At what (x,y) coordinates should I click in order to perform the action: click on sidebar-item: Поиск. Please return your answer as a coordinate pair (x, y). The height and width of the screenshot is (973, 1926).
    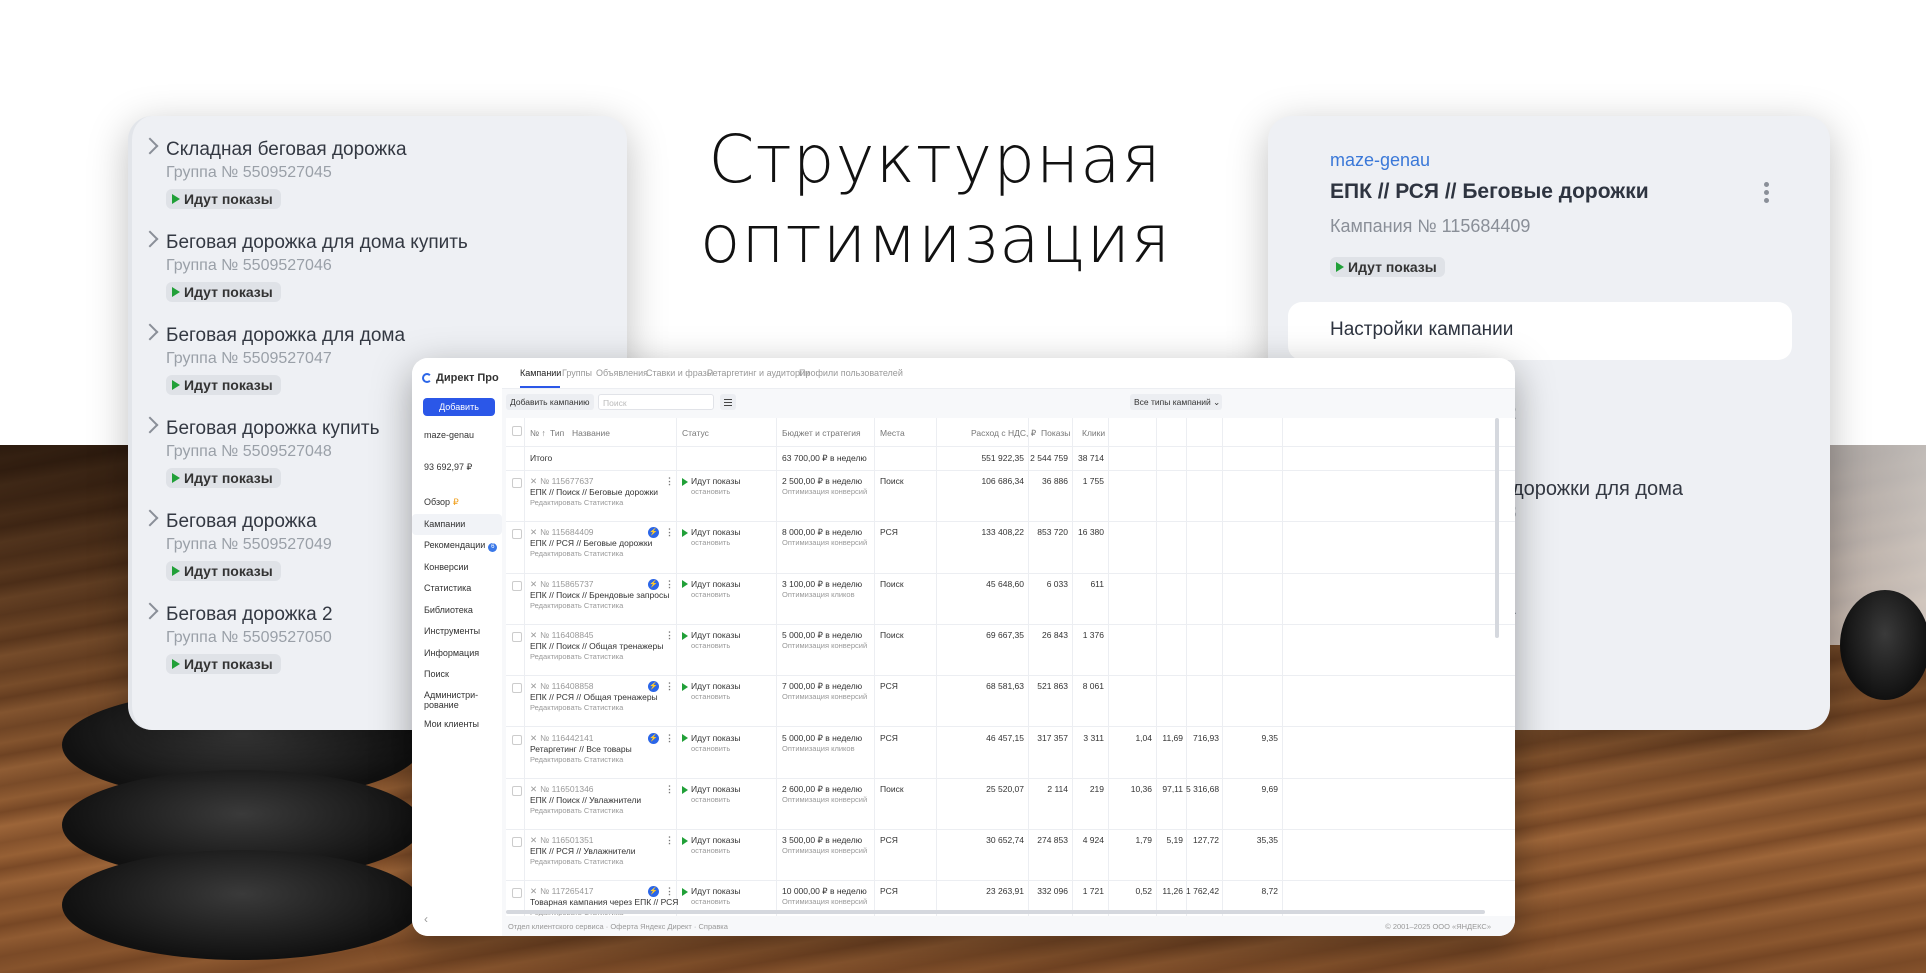
    Looking at the image, I should click on (463, 675).